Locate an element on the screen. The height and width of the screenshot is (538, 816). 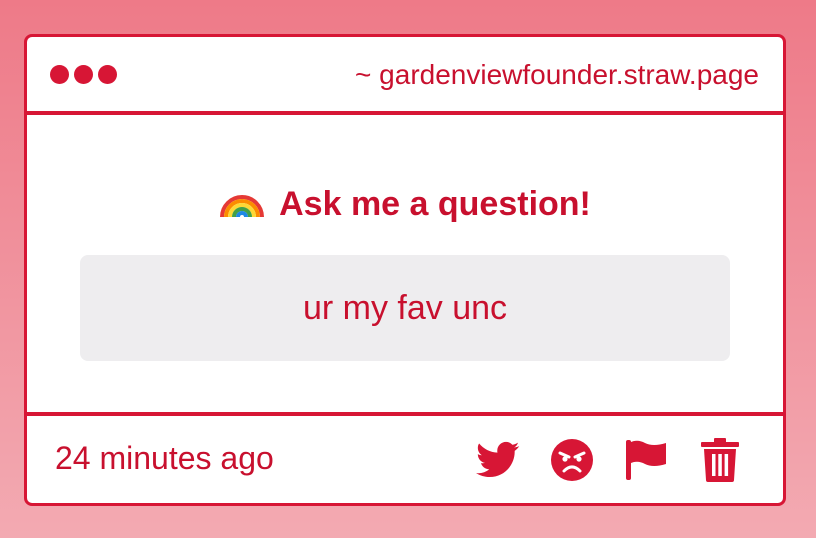
report-button is located at coordinates (646, 460).